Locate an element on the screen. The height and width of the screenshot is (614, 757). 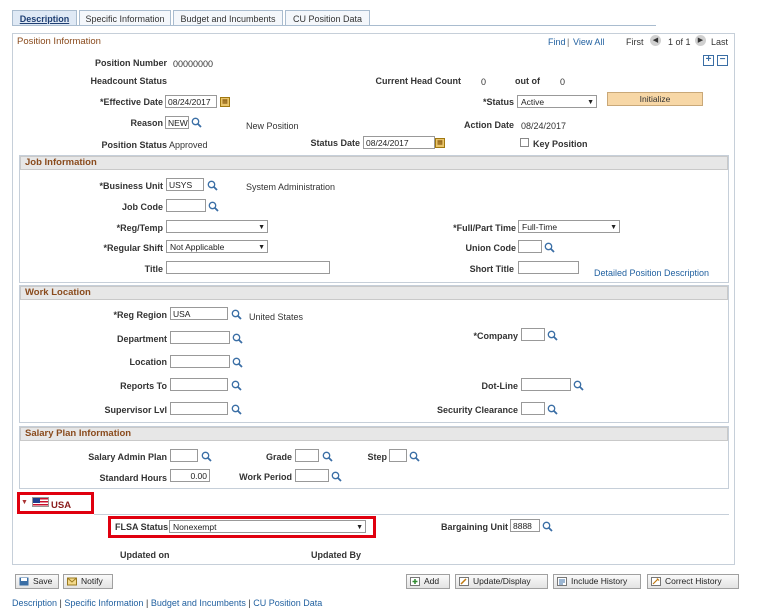
reg-temp-select: ▼ is located at coordinates (217, 226).